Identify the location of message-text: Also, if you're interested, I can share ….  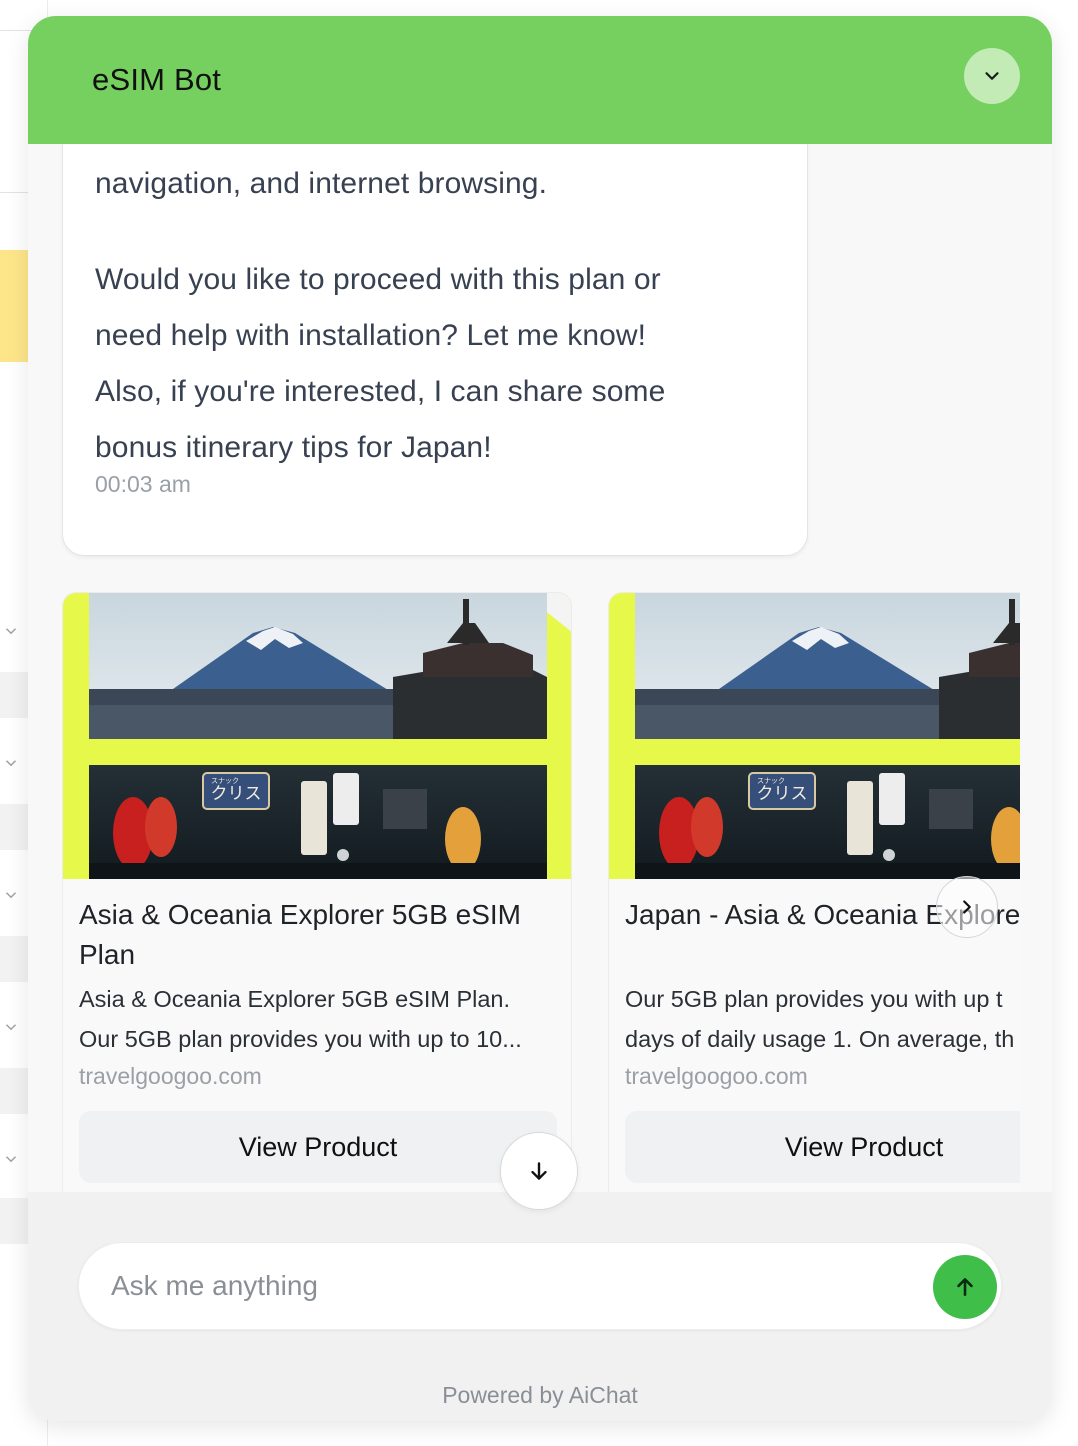
(380, 391).